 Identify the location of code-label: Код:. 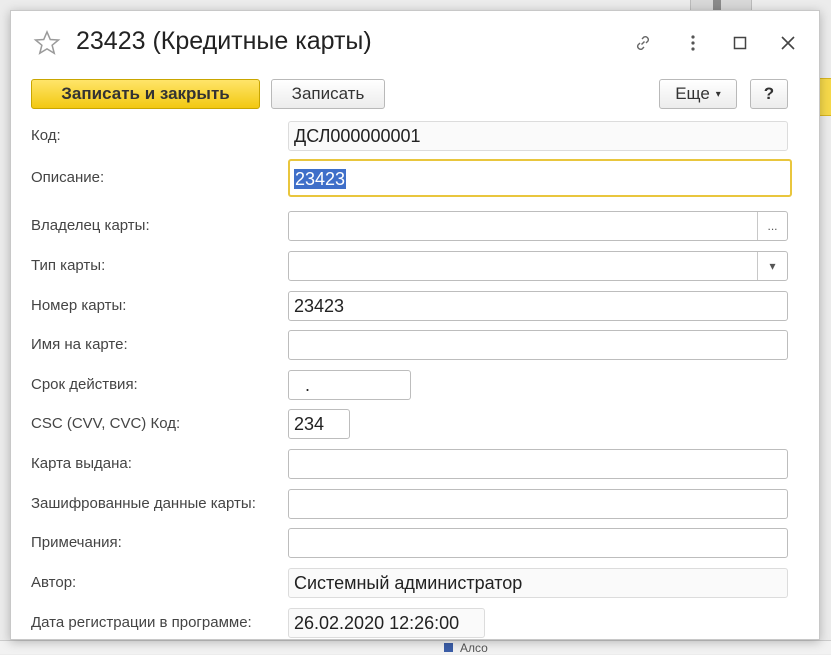
(46, 135).